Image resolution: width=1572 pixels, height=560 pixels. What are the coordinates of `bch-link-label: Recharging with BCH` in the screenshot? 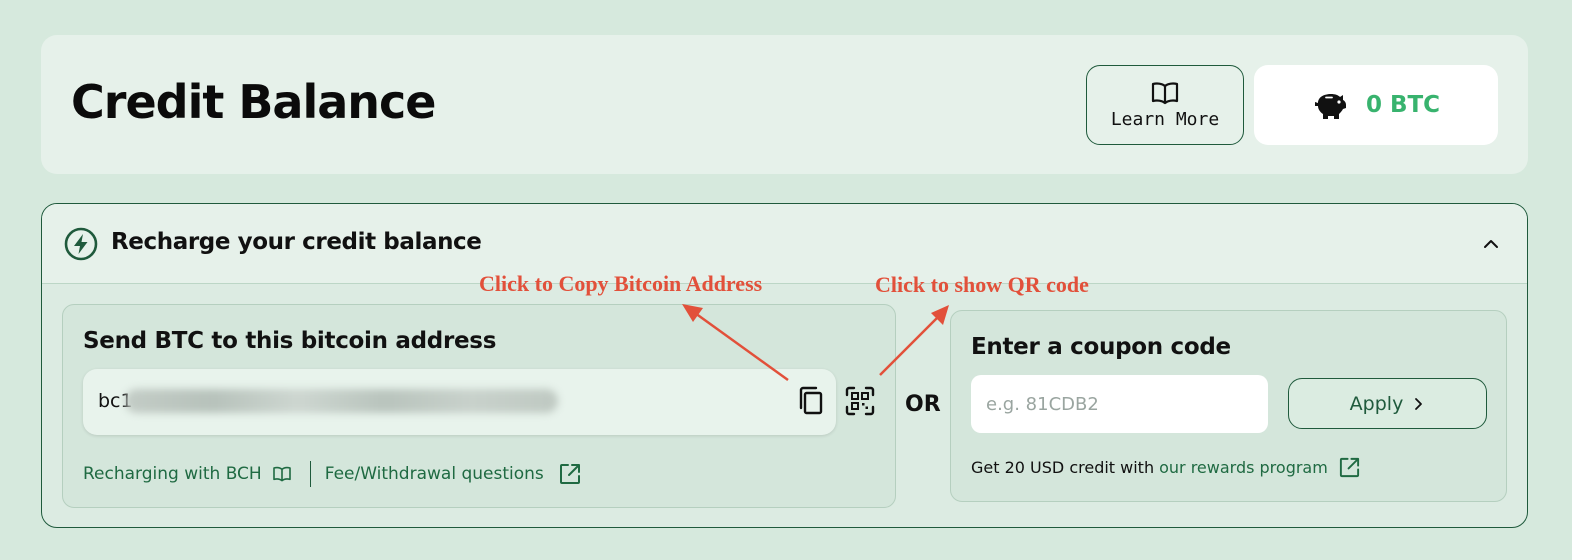 It's located at (172, 474).